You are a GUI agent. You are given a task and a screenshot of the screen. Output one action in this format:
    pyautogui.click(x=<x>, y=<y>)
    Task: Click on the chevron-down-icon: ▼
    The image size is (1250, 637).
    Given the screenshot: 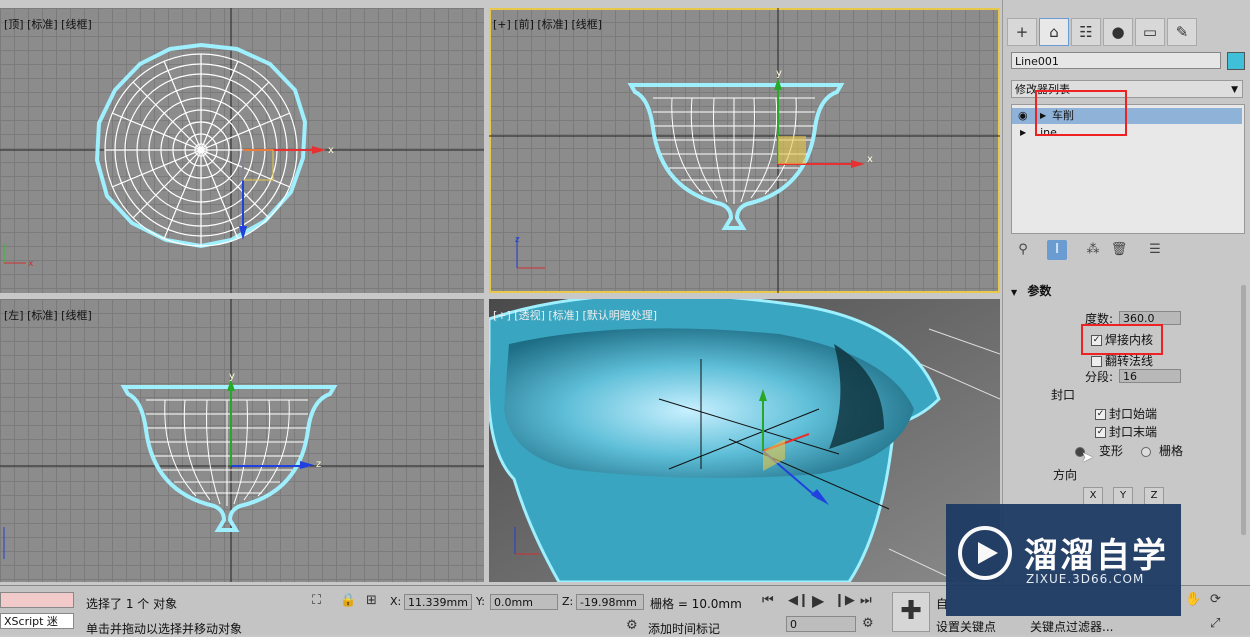 What is the action you would take?
    pyautogui.click(x=1234, y=90)
    